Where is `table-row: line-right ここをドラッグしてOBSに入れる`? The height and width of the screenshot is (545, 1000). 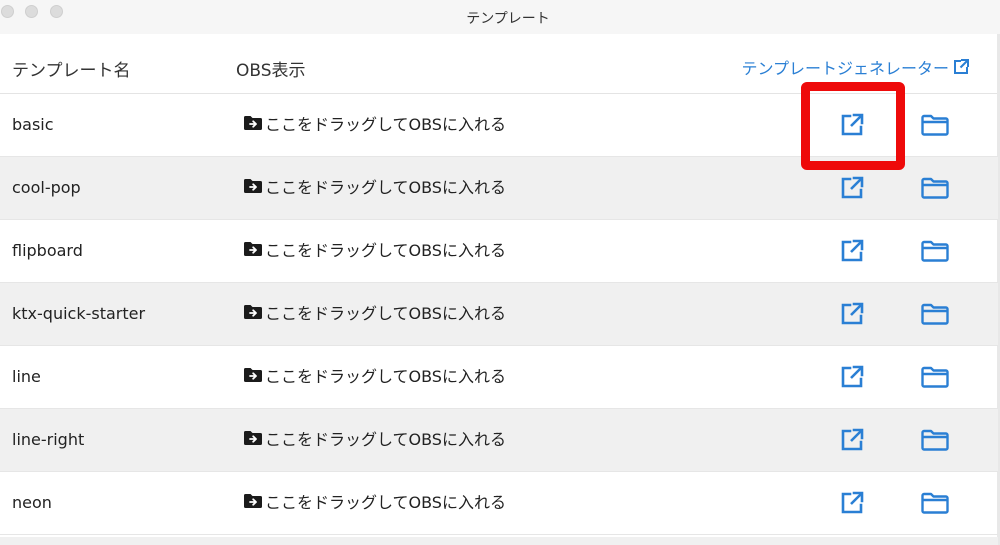
table-row: line-right ここをドラッグしてOBSに入れる is located at coordinates (499, 440).